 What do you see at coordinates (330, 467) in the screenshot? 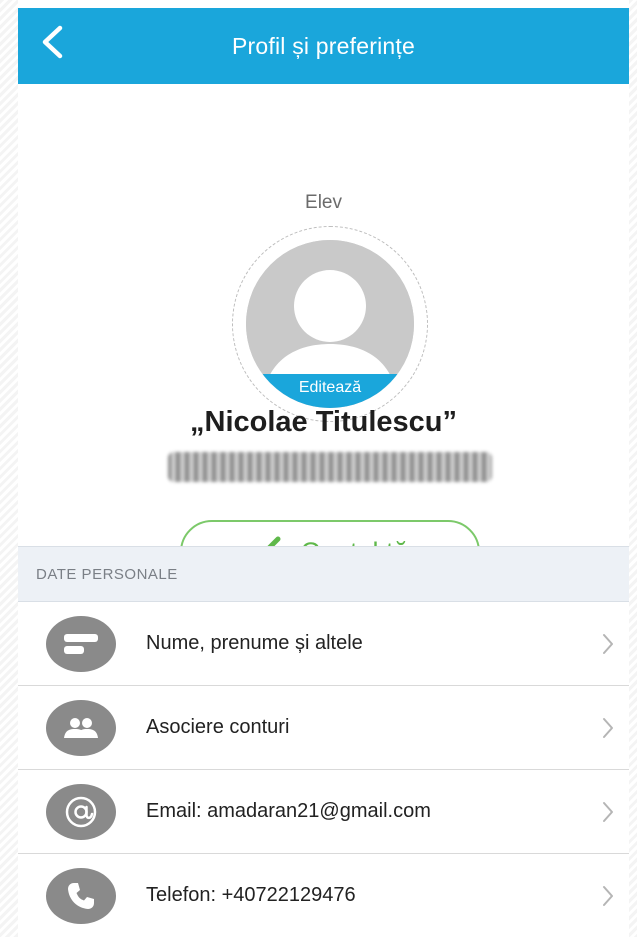
I see `redacted-text` at bounding box center [330, 467].